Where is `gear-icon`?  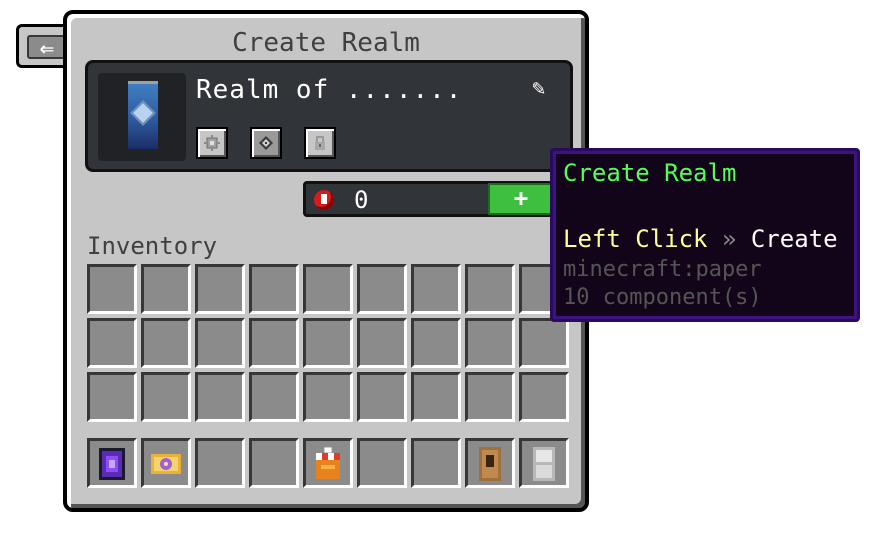
gear-icon is located at coordinates (212, 143).